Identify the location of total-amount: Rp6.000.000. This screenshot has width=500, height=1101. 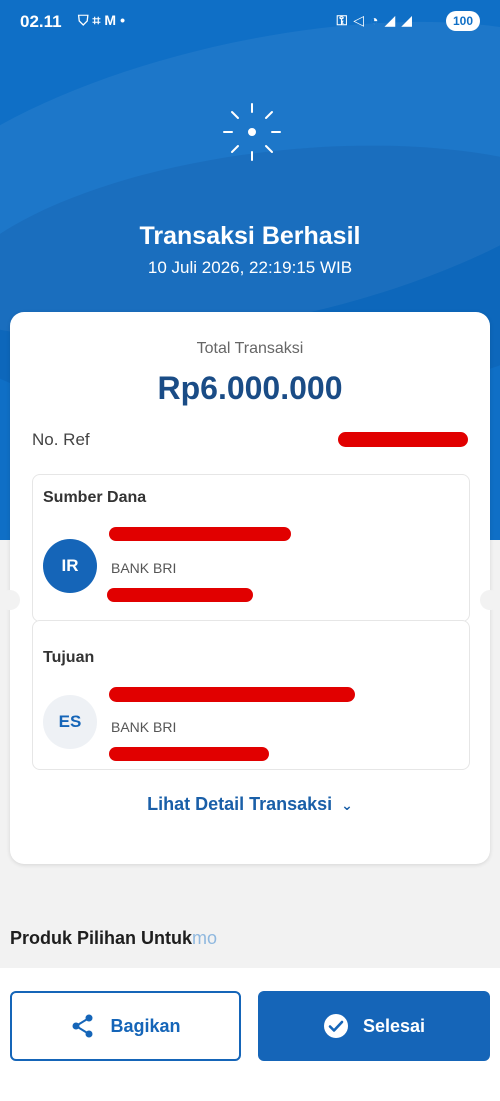
(250, 388).